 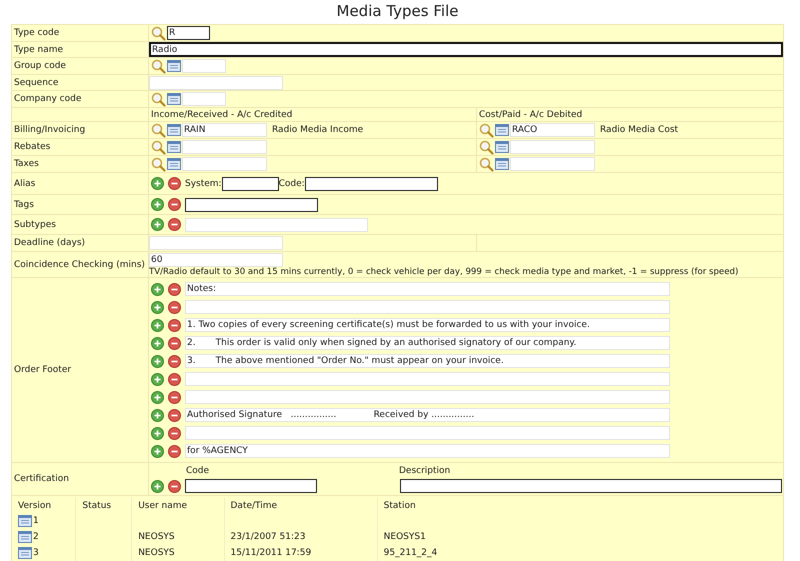 I want to click on field-label: Type name, so click(x=39, y=49).